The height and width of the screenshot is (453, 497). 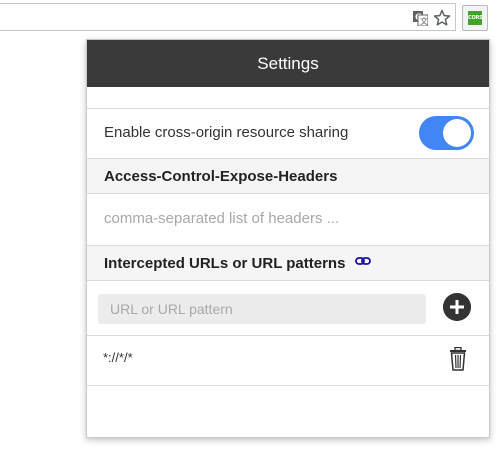 I want to click on cors-toggle-row: Enable cross-origin resource sharing, so click(x=288, y=134).